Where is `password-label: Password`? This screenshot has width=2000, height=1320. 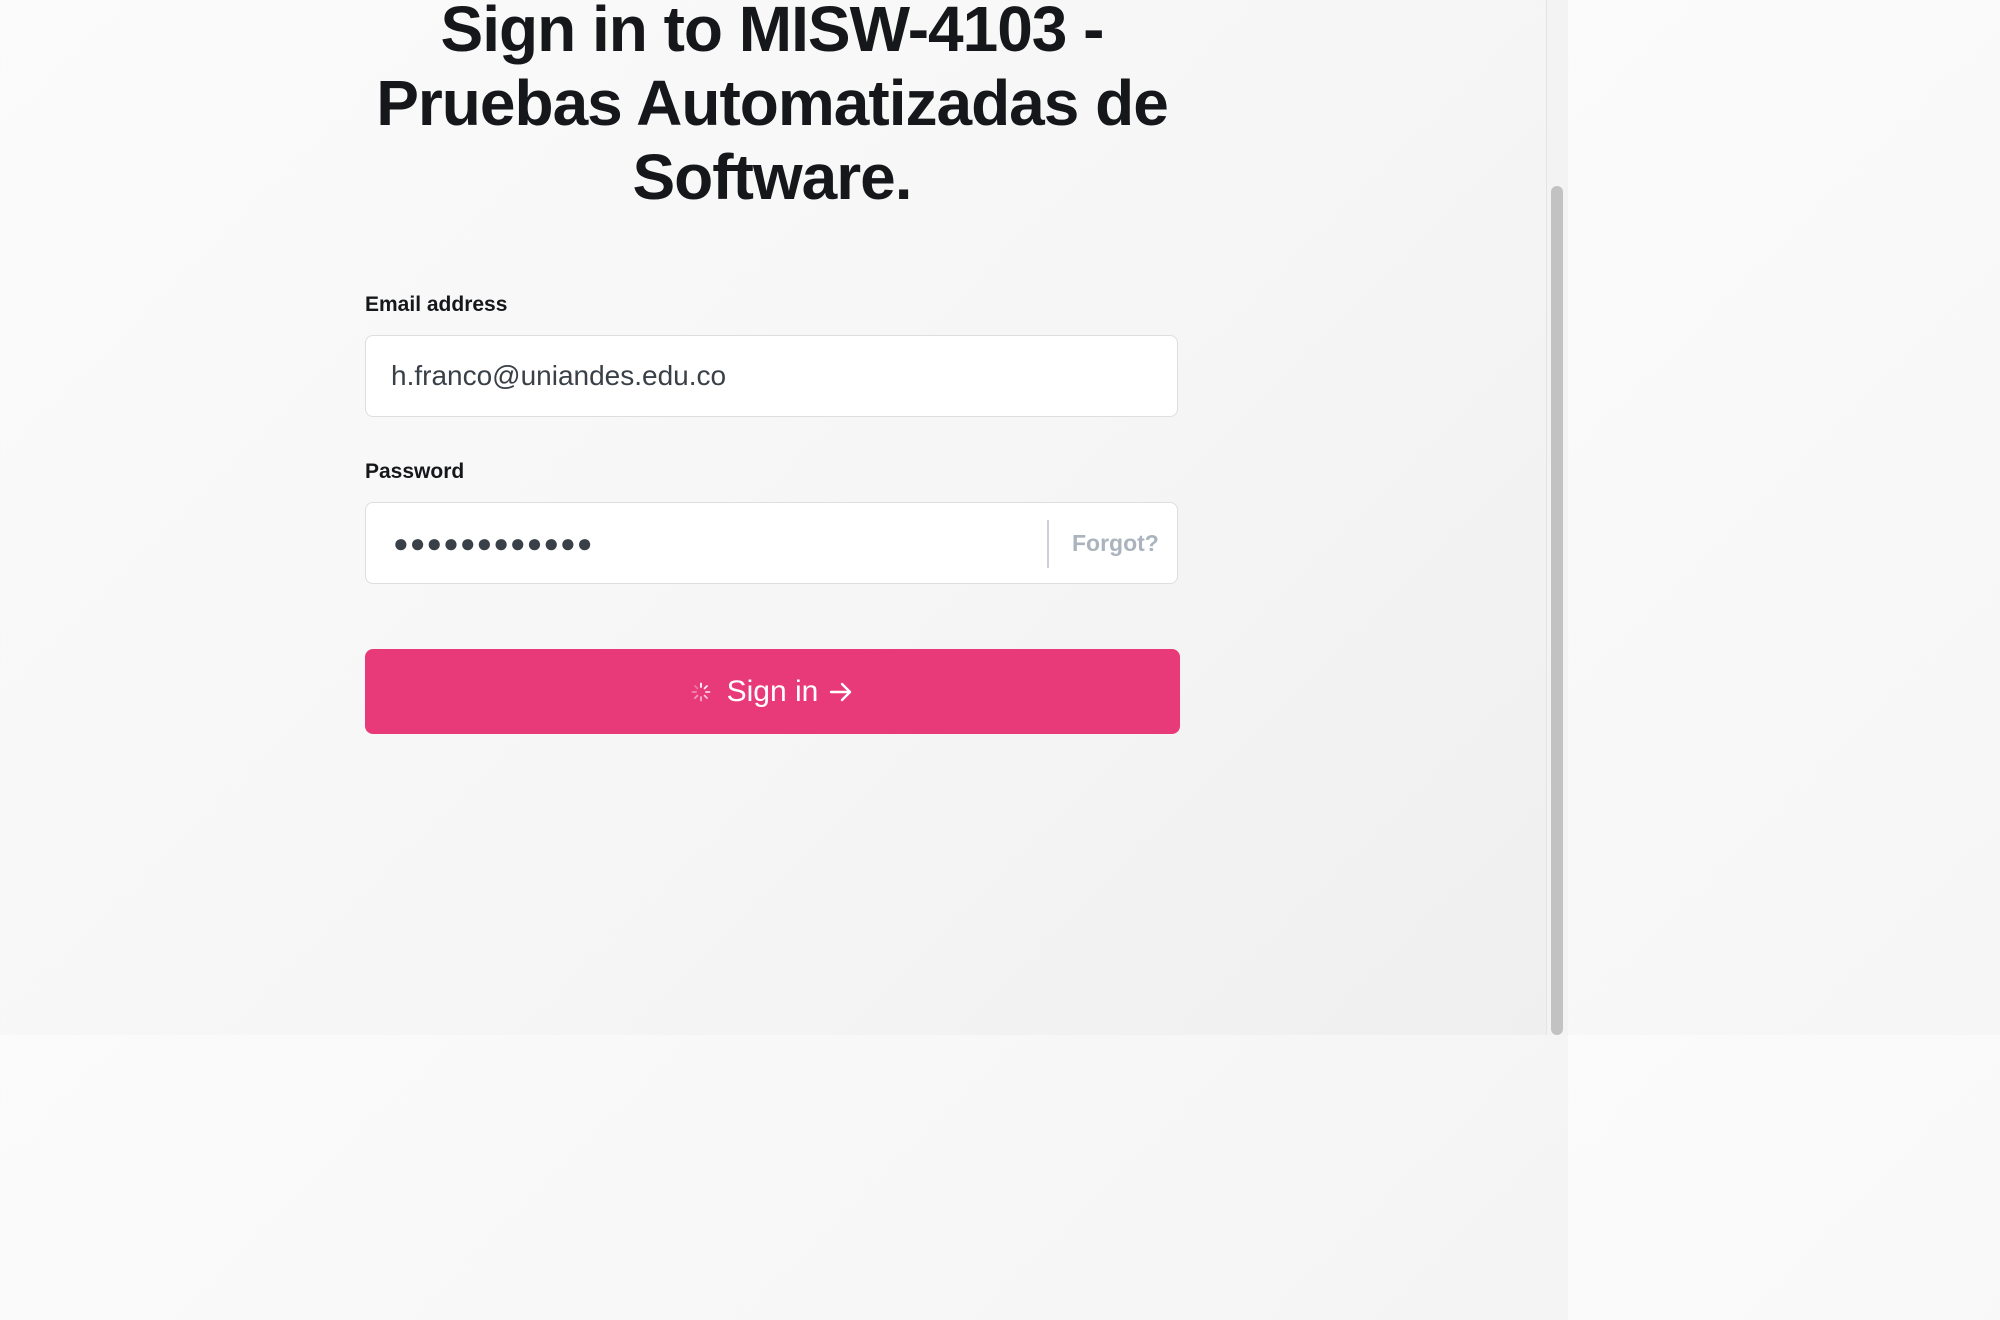 password-label: Password is located at coordinates (415, 471).